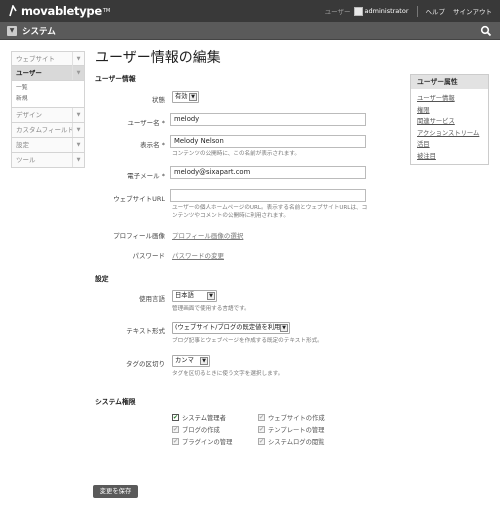 The image size is (500, 506). I want to click on search-icon, so click(486, 31).